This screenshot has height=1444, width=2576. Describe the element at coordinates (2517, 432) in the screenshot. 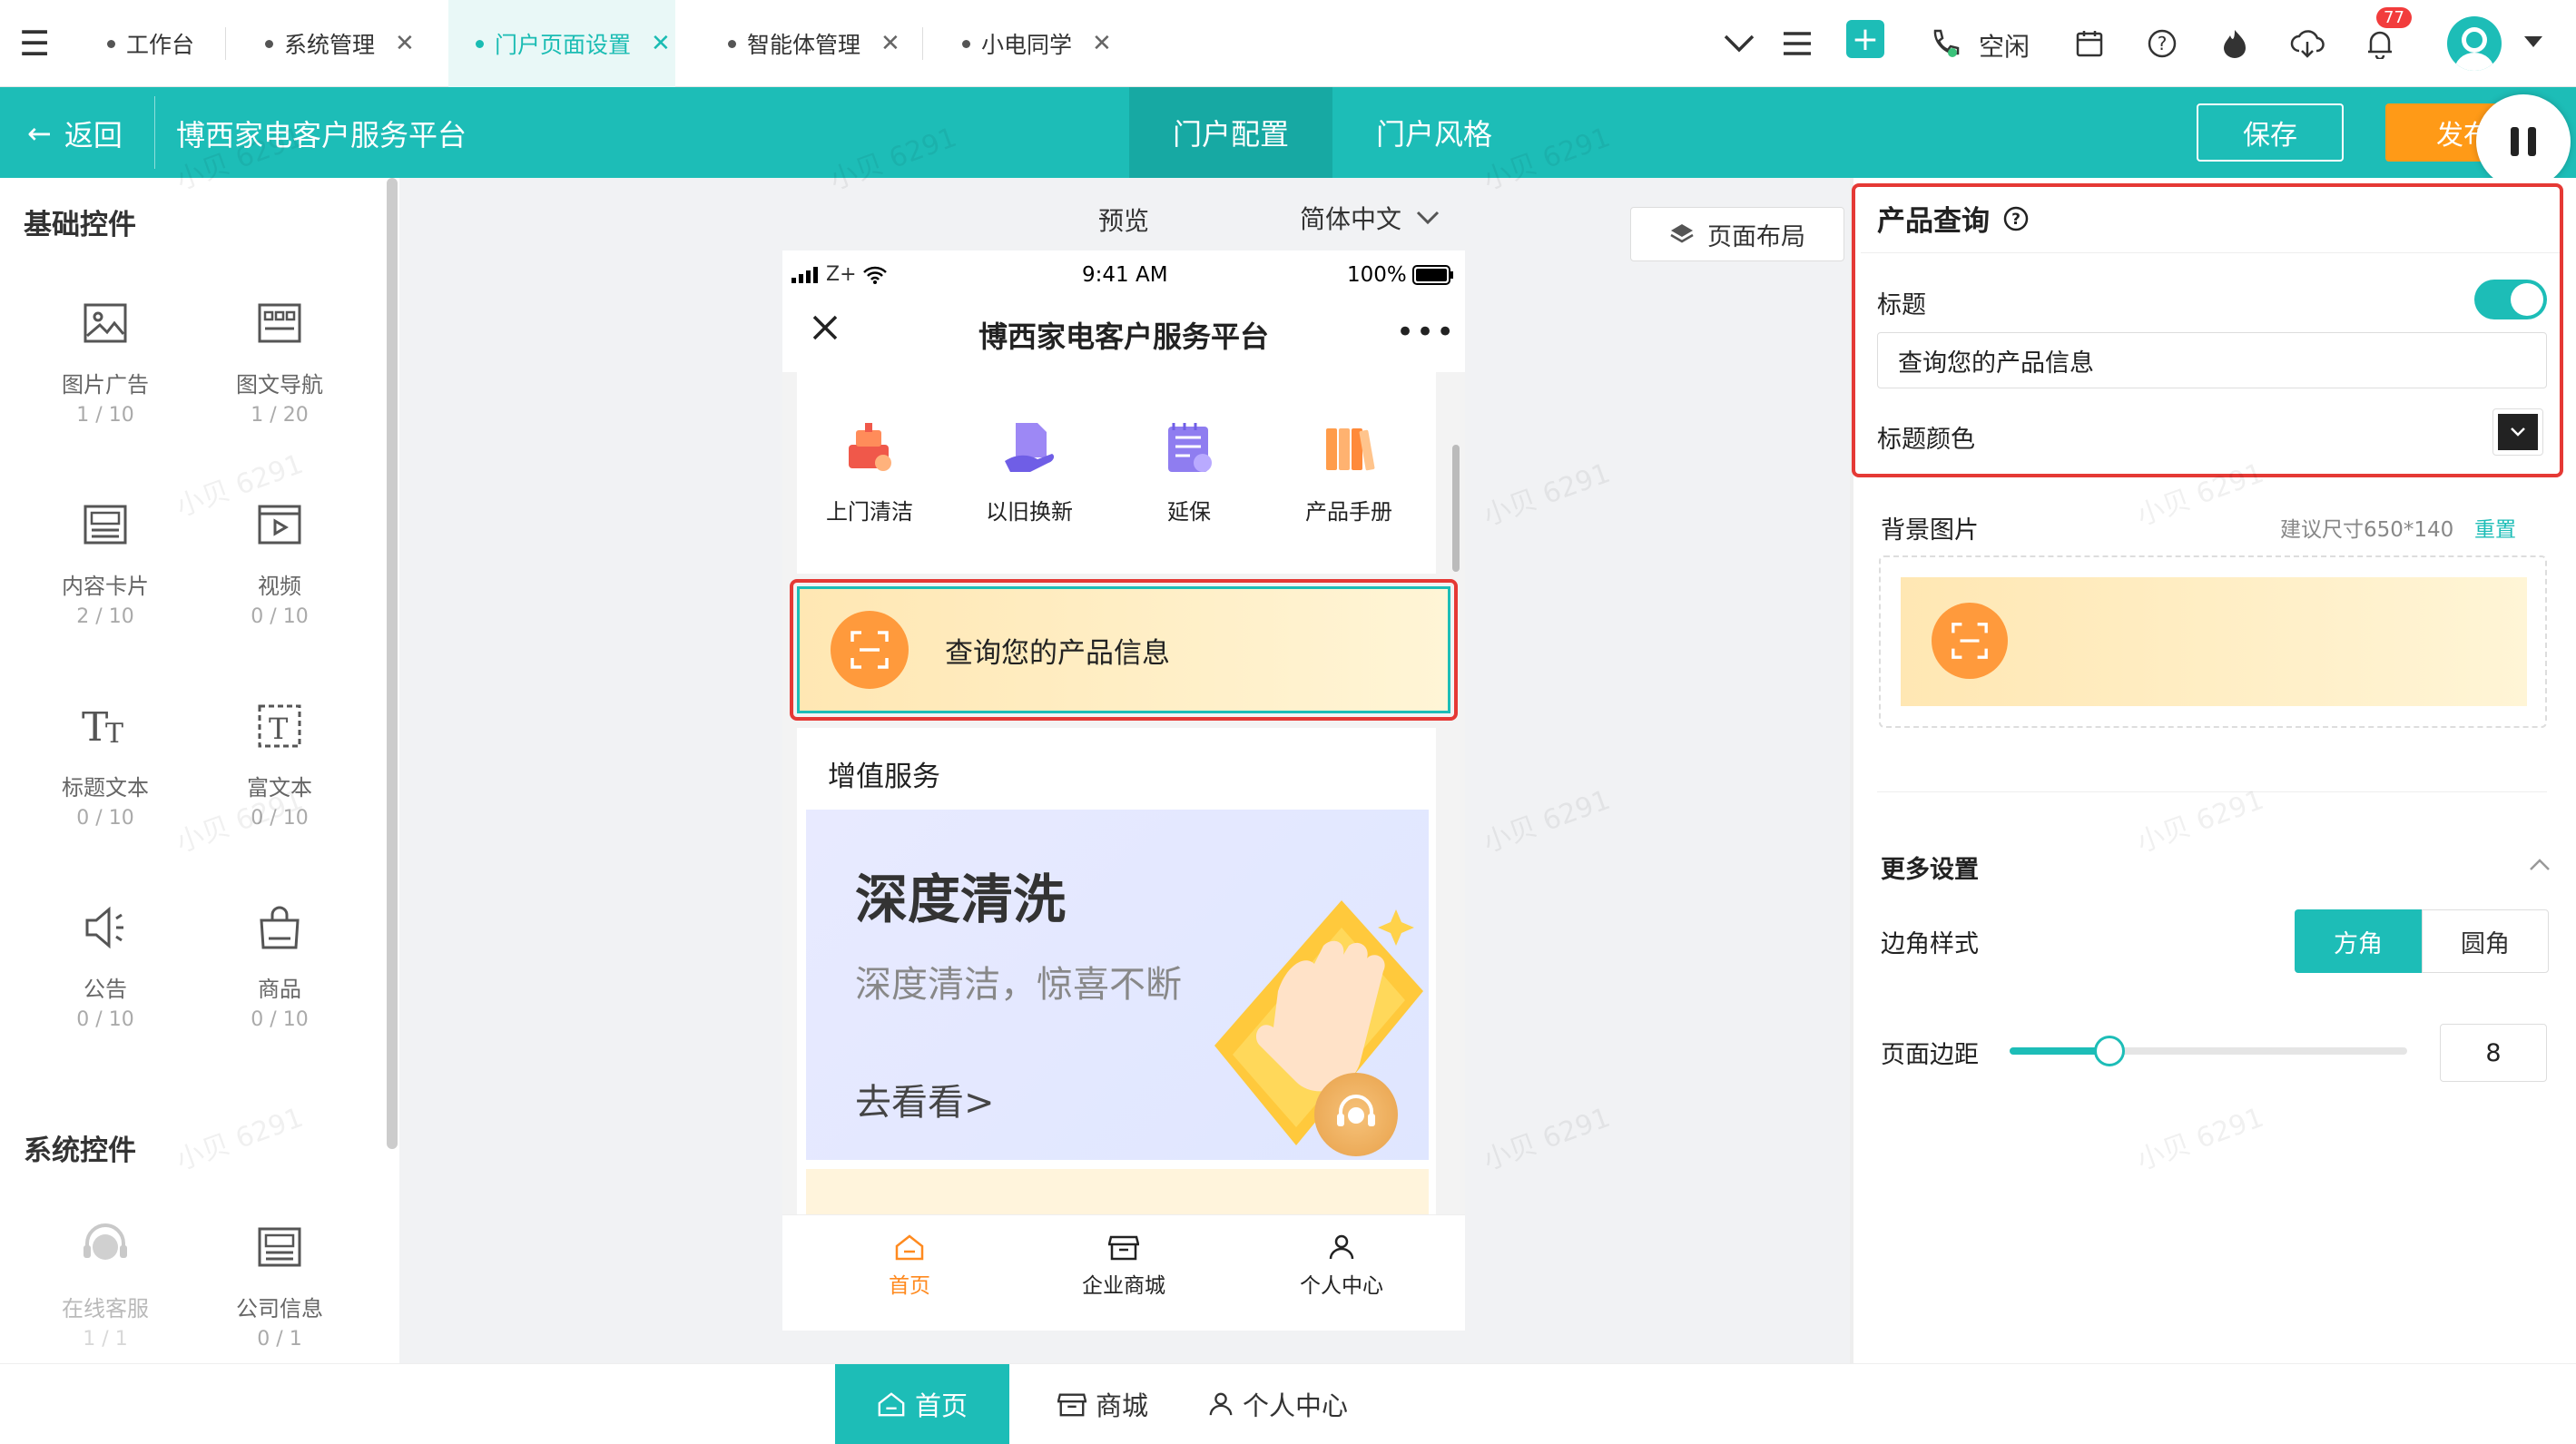

I see `title-color-picker` at that location.